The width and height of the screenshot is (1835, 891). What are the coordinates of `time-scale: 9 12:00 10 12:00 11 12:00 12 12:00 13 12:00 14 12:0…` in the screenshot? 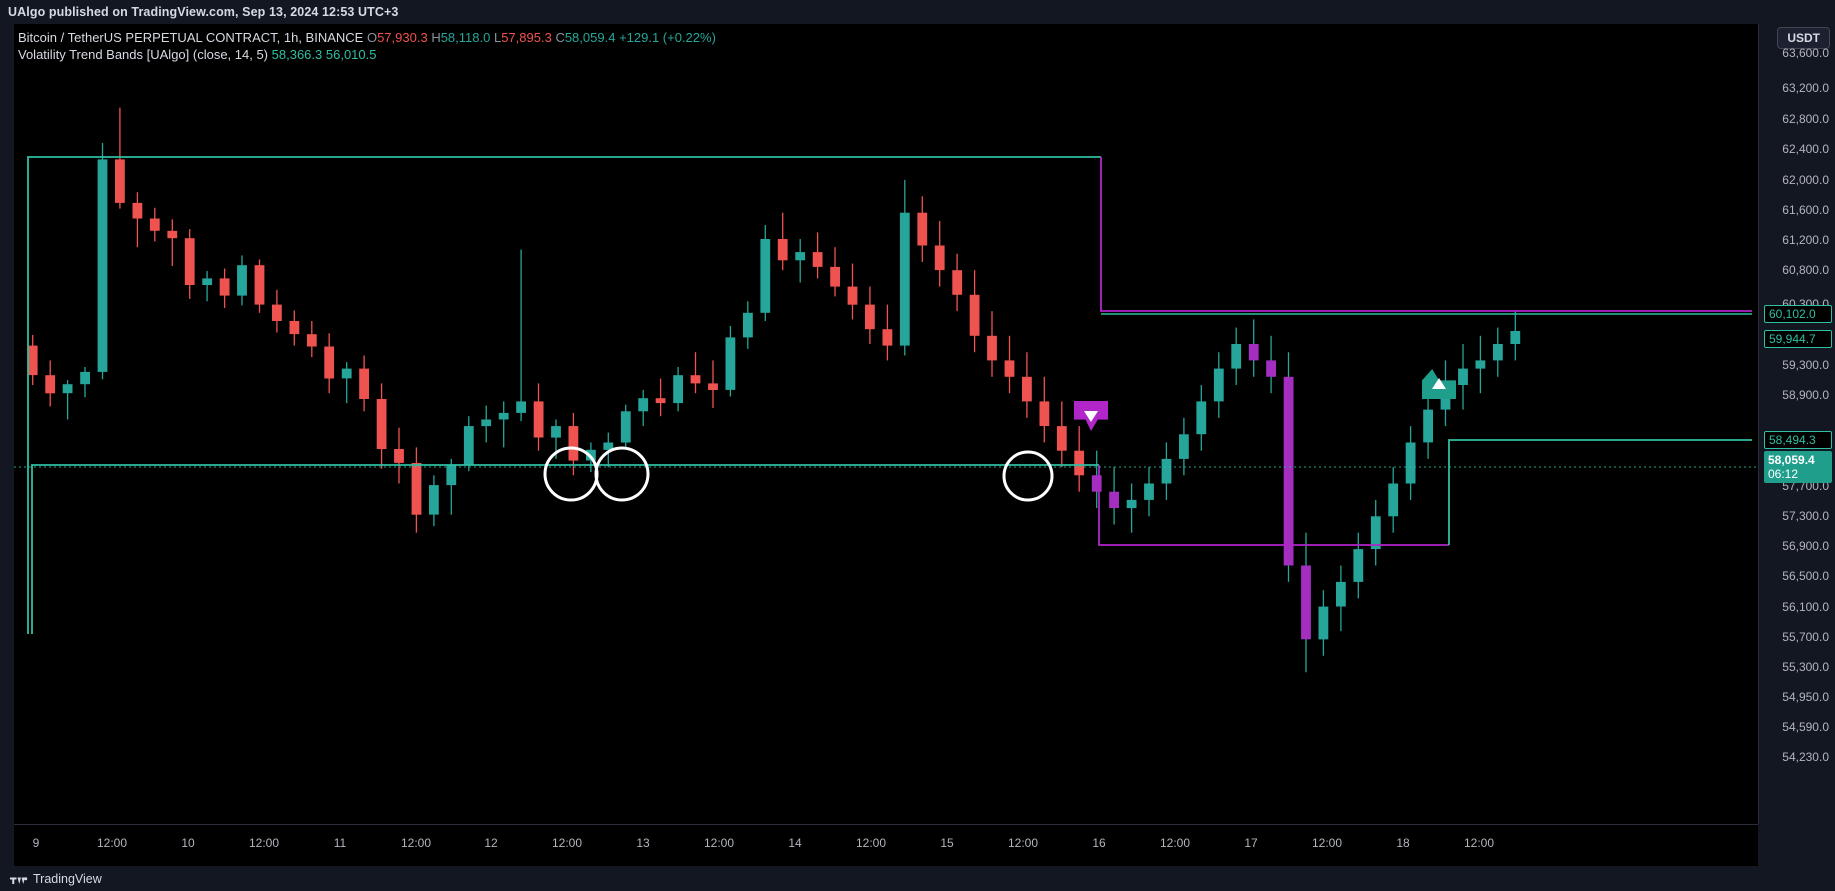 It's located at (886, 845).